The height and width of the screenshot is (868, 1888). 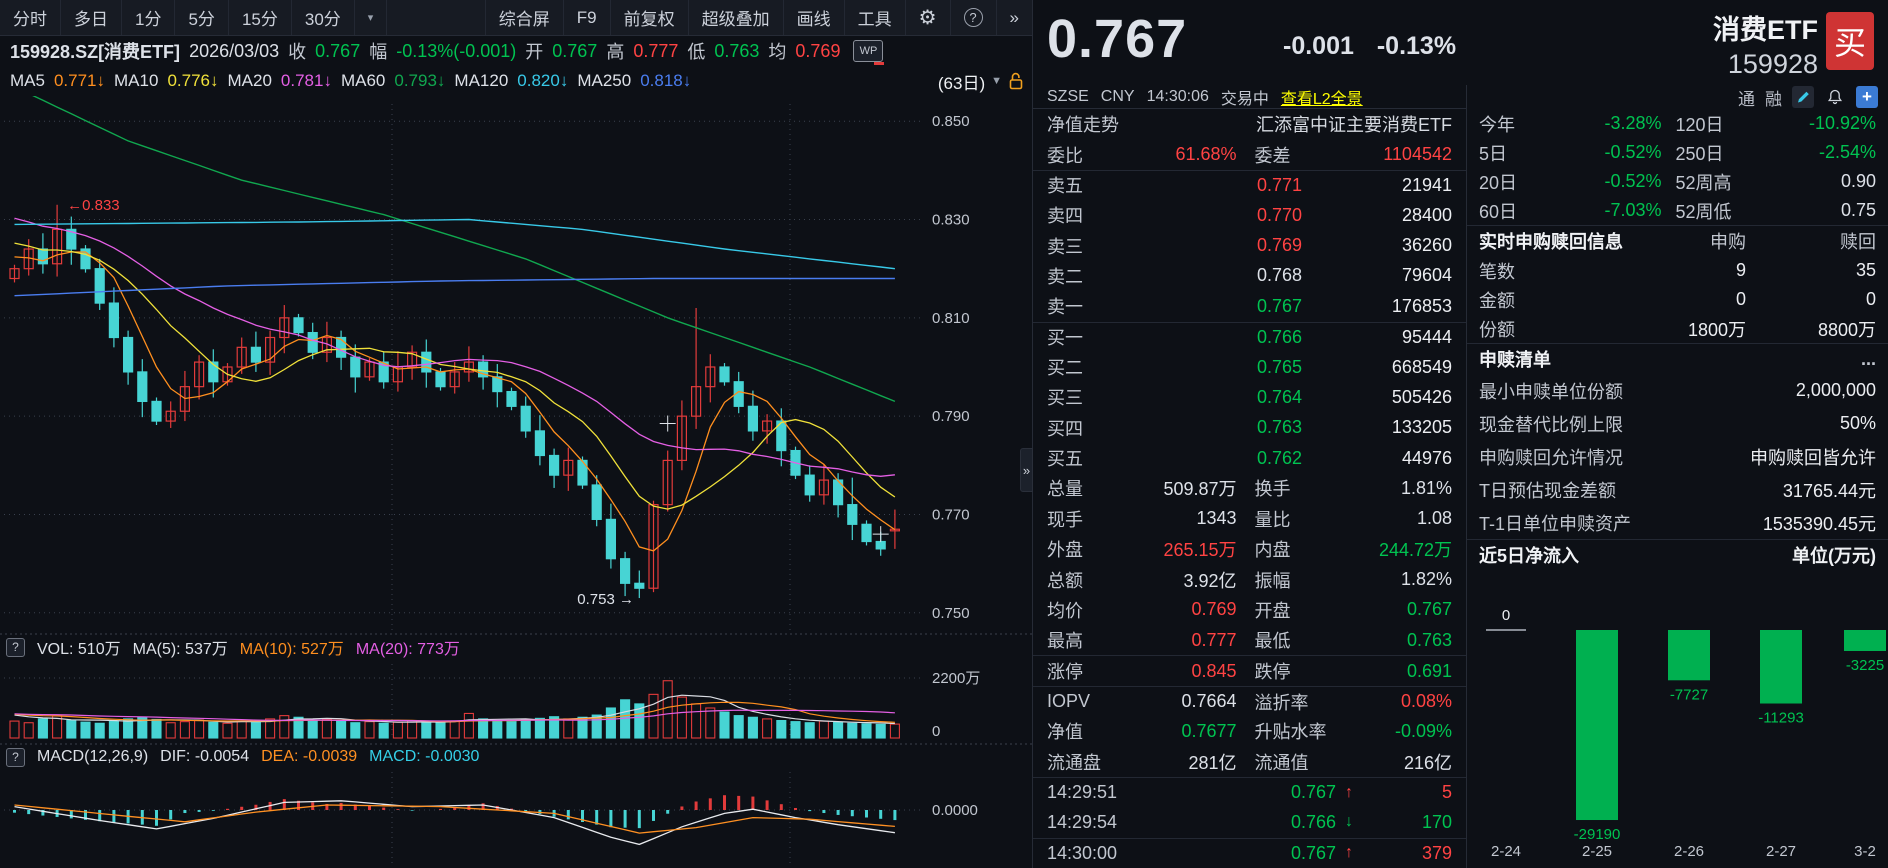 I want to click on buy-level-row: 买五 0.762 44976, so click(x=1249, y=458).